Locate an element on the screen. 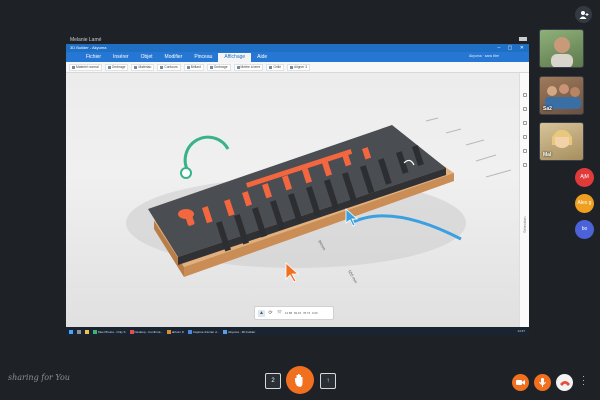 This screenshot has width=600, height=400. participant-tile is located at coordinates (561, 48).